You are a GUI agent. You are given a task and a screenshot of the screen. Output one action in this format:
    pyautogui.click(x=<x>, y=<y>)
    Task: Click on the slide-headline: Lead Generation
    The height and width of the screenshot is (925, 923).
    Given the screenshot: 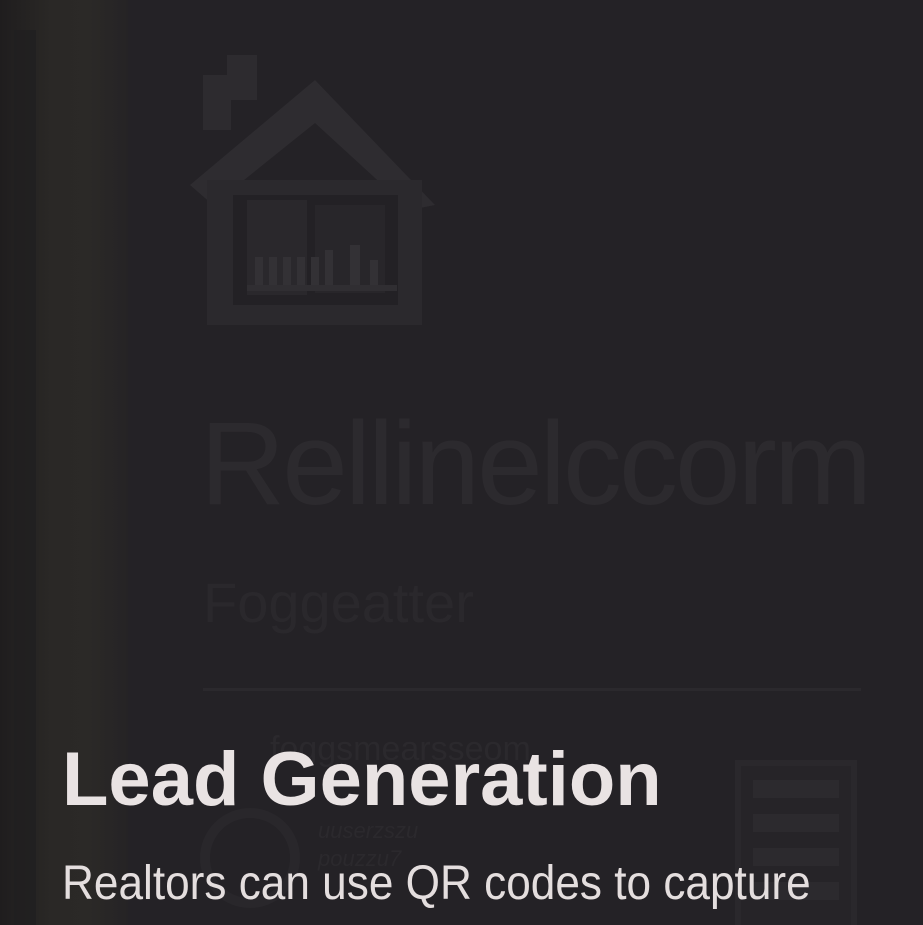 What is the action you would take?
    pyautogui.click(x=362, y=779)
    